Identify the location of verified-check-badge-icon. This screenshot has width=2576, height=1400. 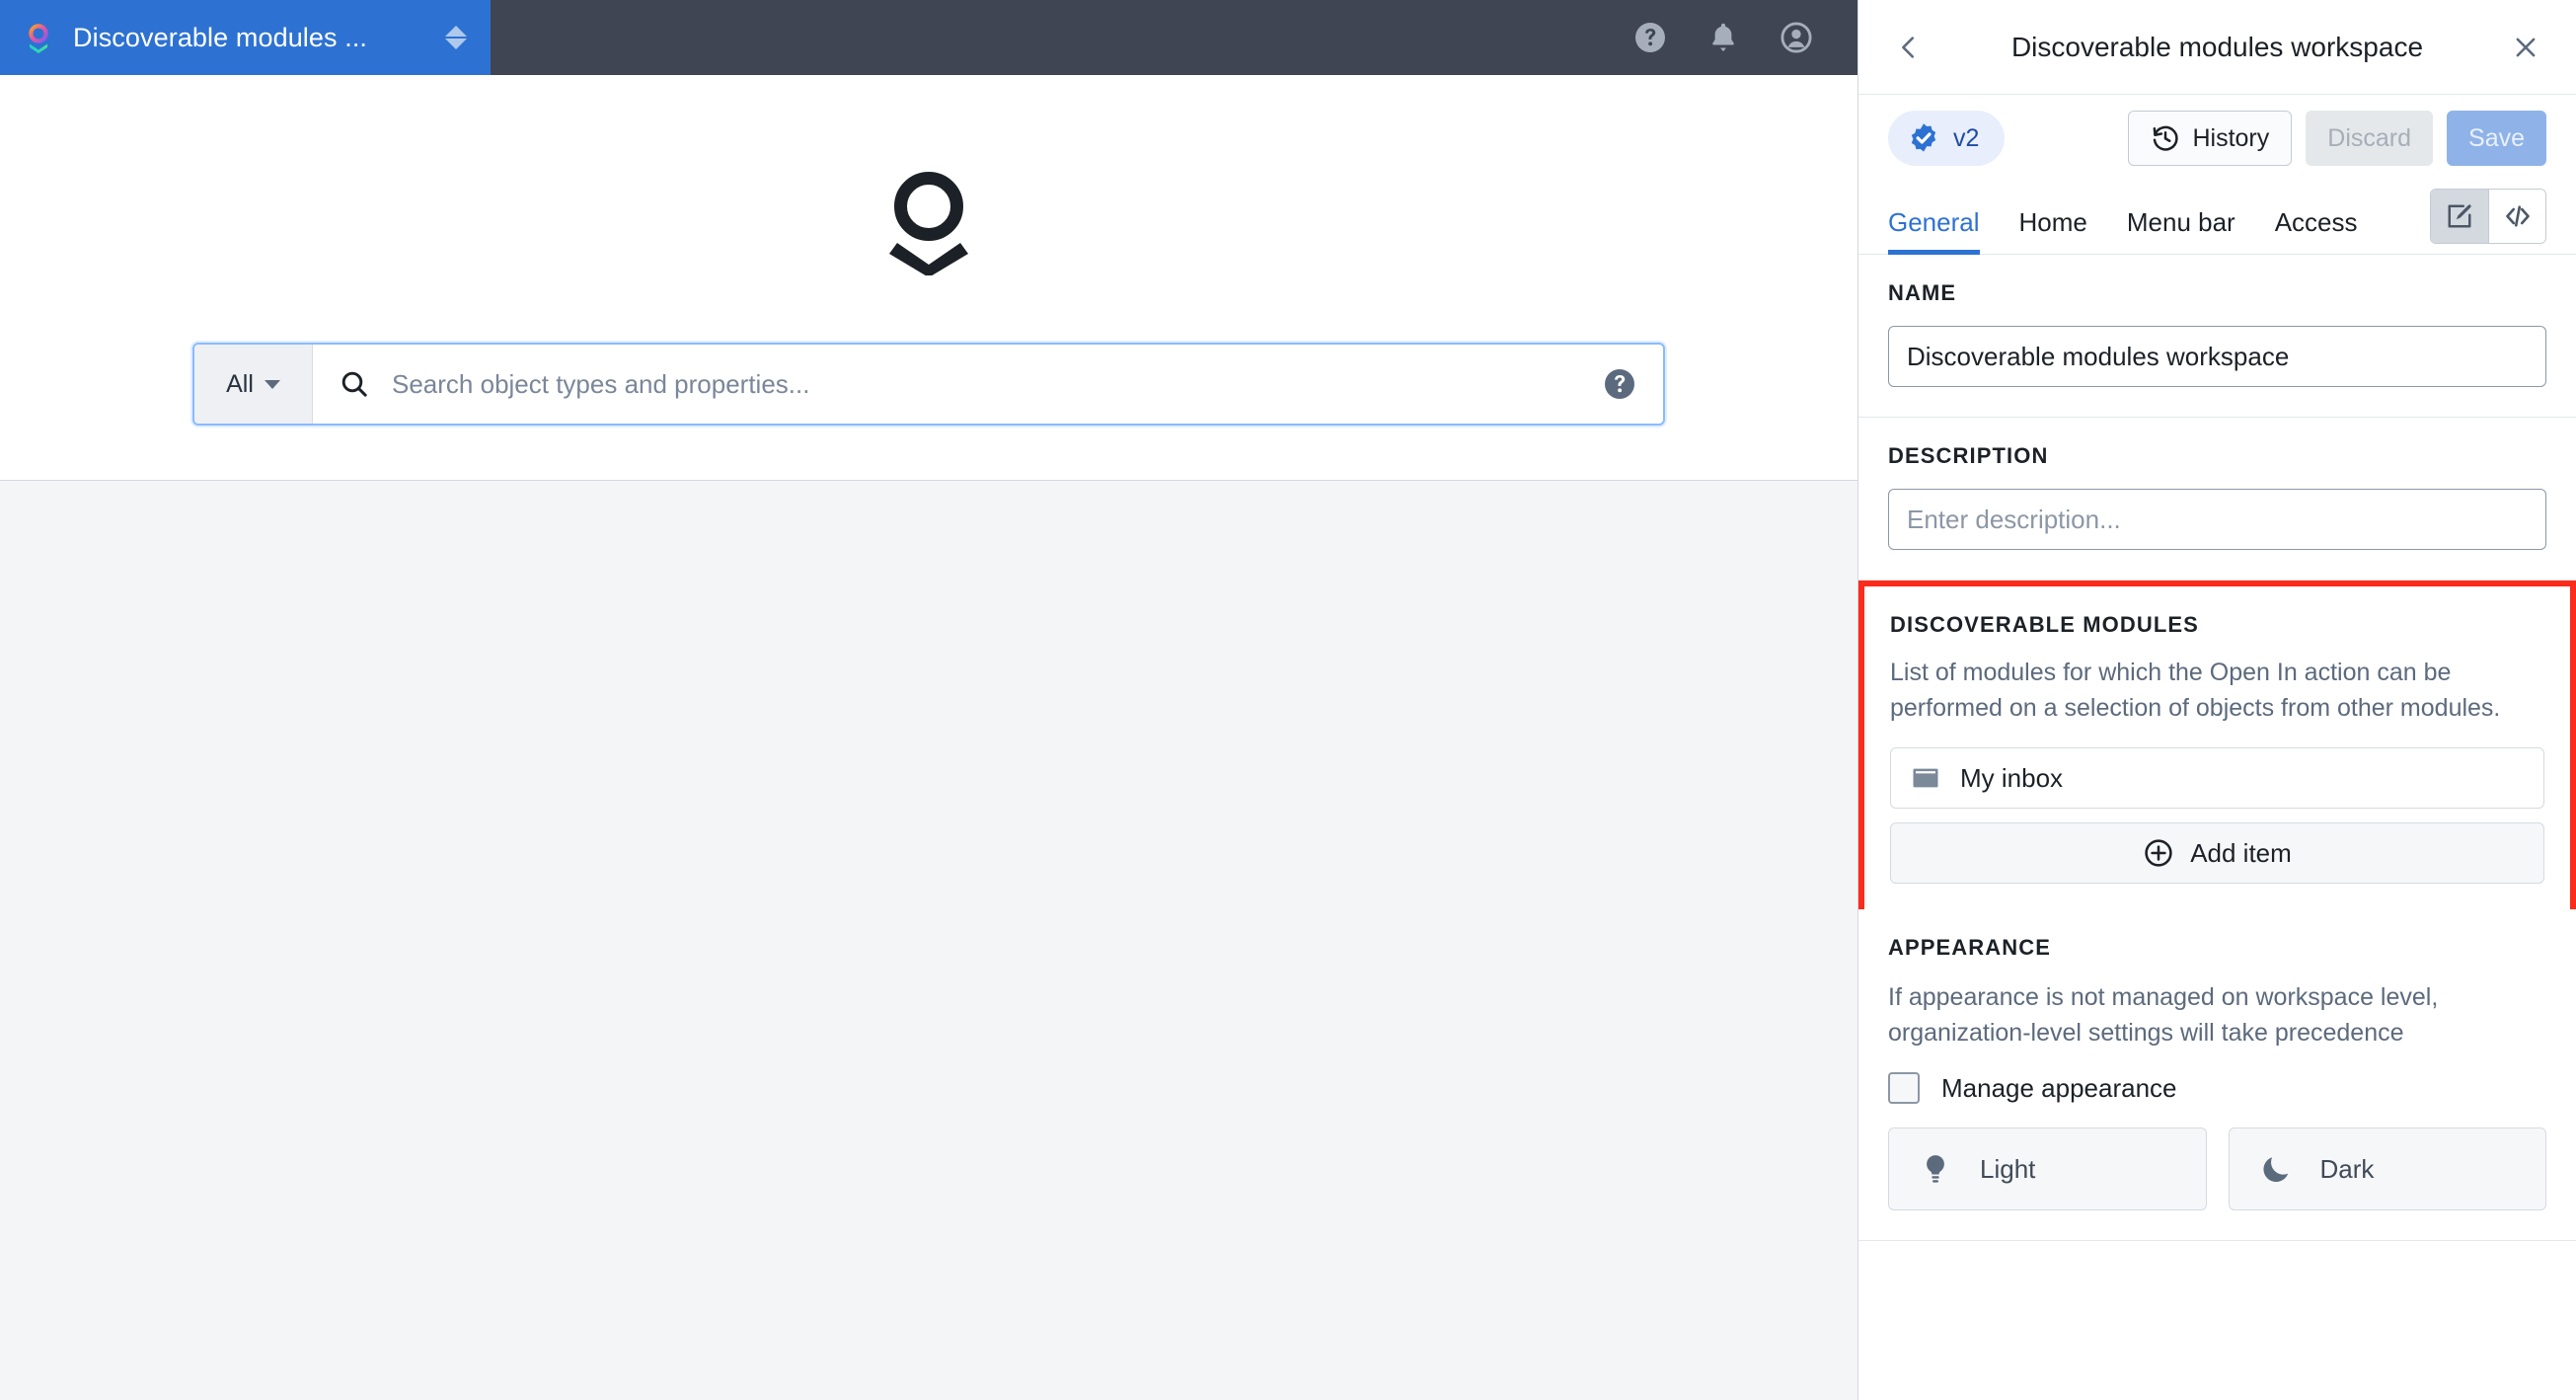
(1924, 137).